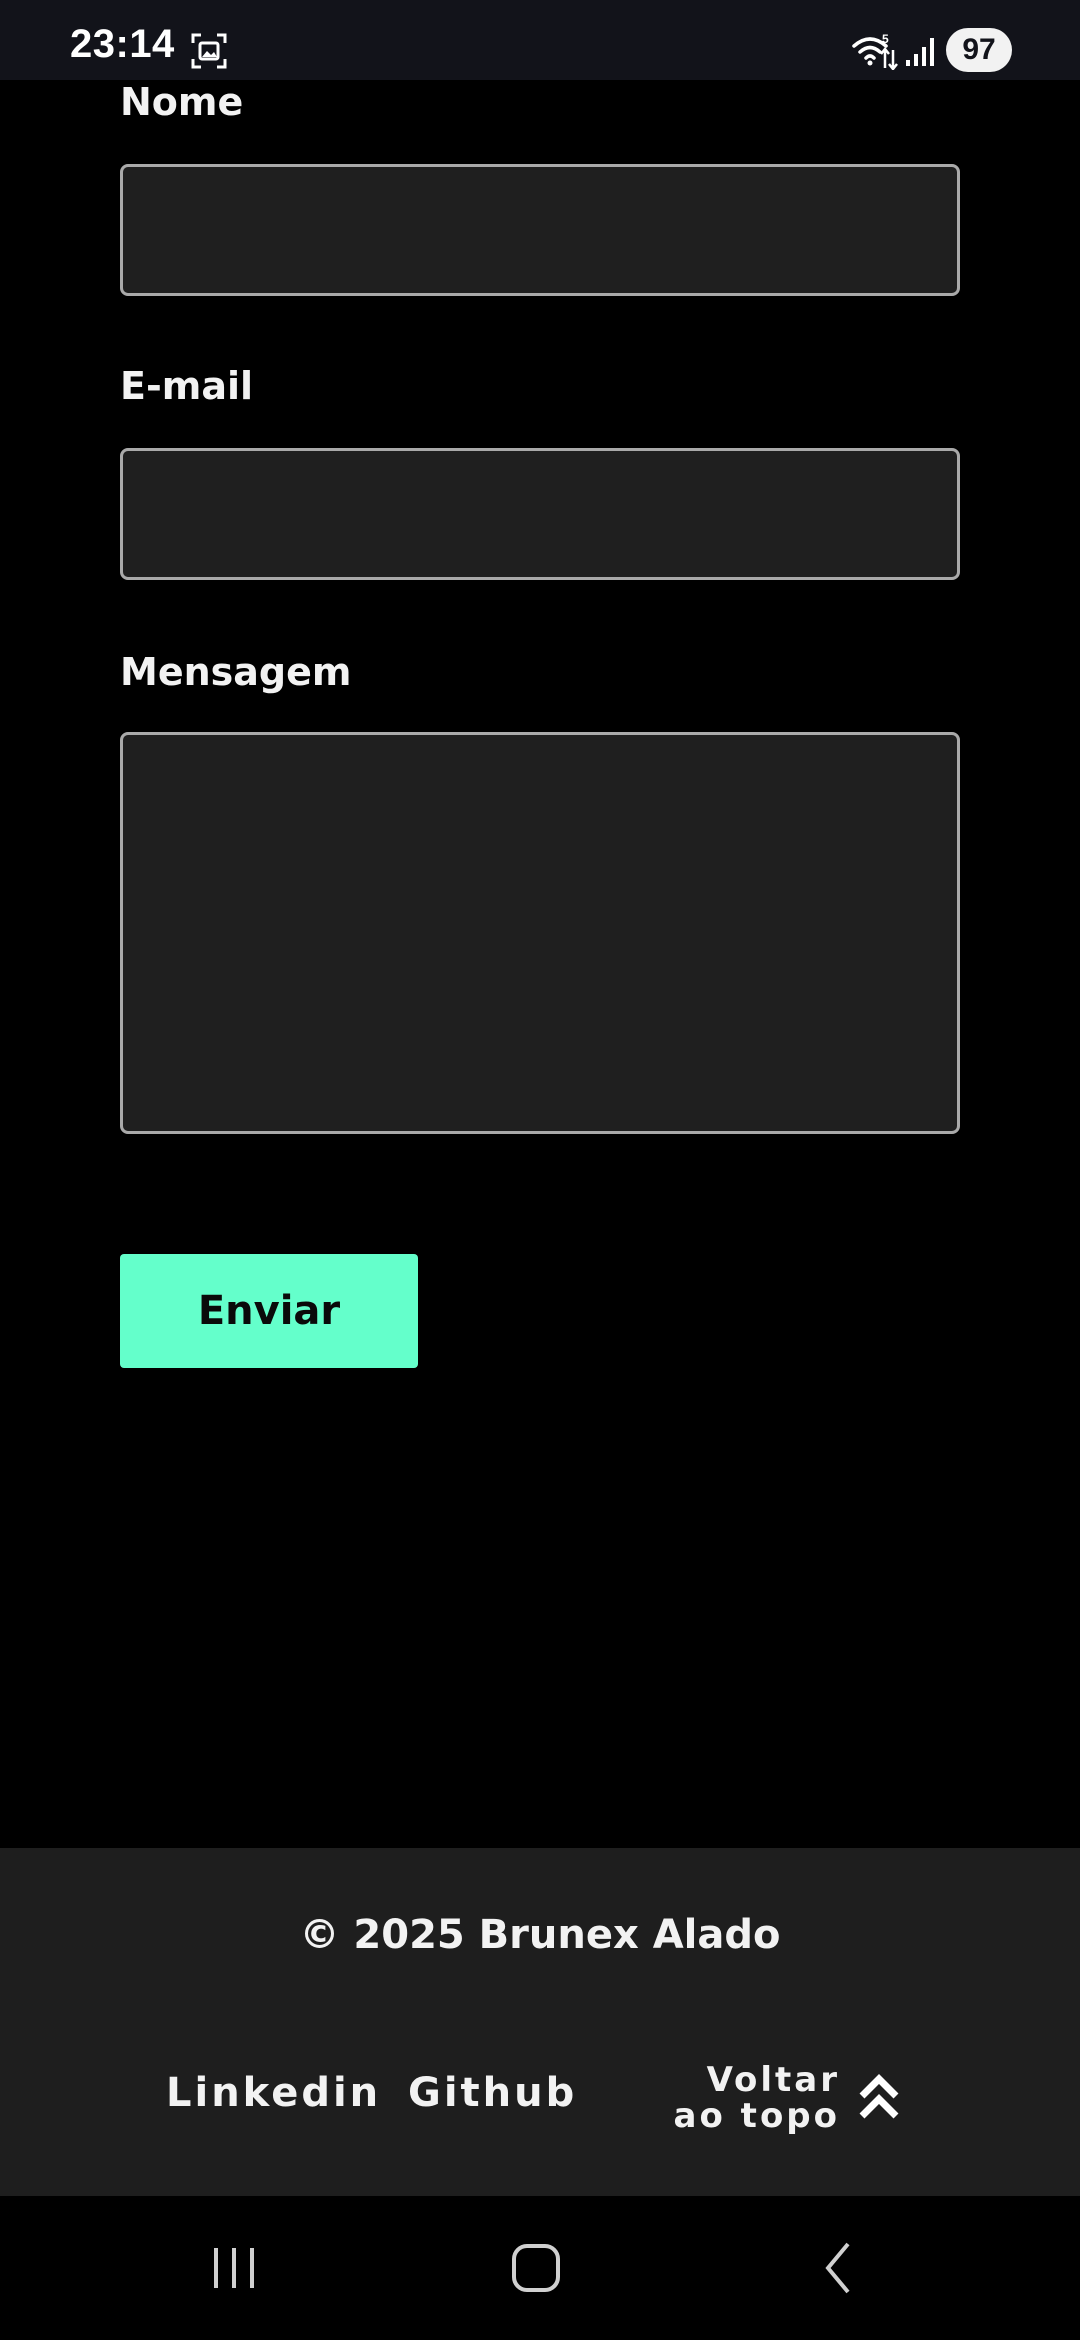 The width and height of the screenshot is (1080, 2340). What do you see at coordinates (773, 2080) in the screenshot?
I see `back-to-top-line1: Voltar` at bounding box center [773, 2080].